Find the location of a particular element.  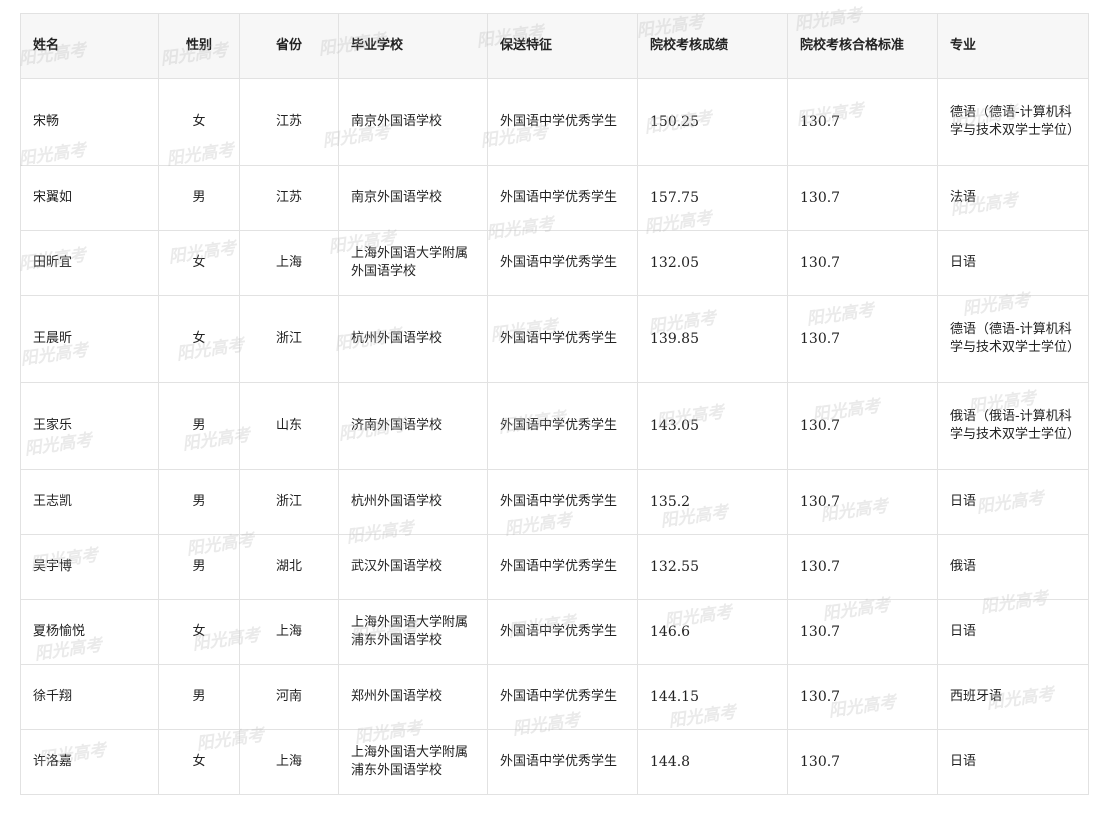

cell-school: 济南外国语学校 is located at coordinates (413, 426).